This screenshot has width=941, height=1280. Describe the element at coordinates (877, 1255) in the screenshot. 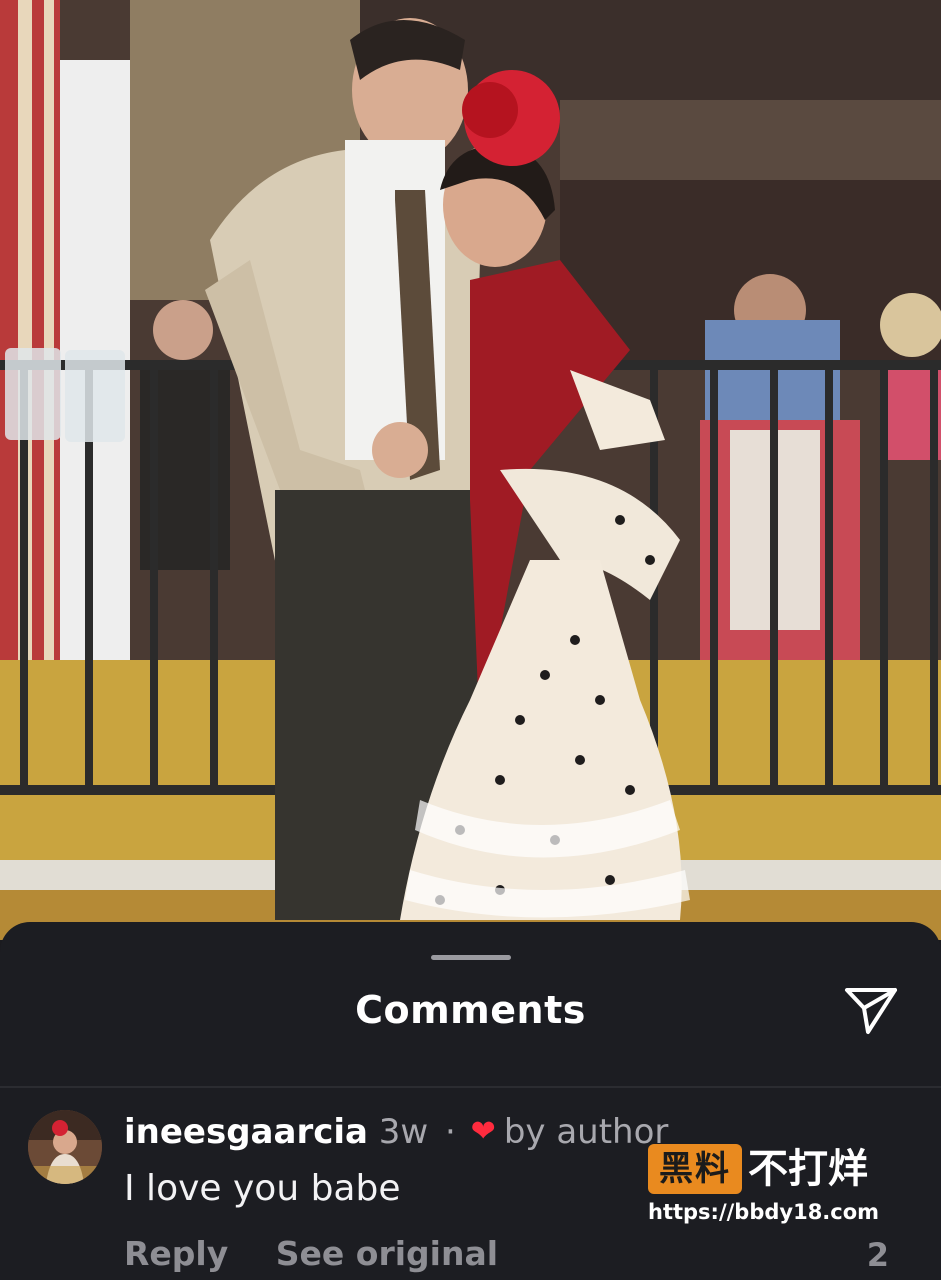

I see `comment-like-count: 2` at that location.